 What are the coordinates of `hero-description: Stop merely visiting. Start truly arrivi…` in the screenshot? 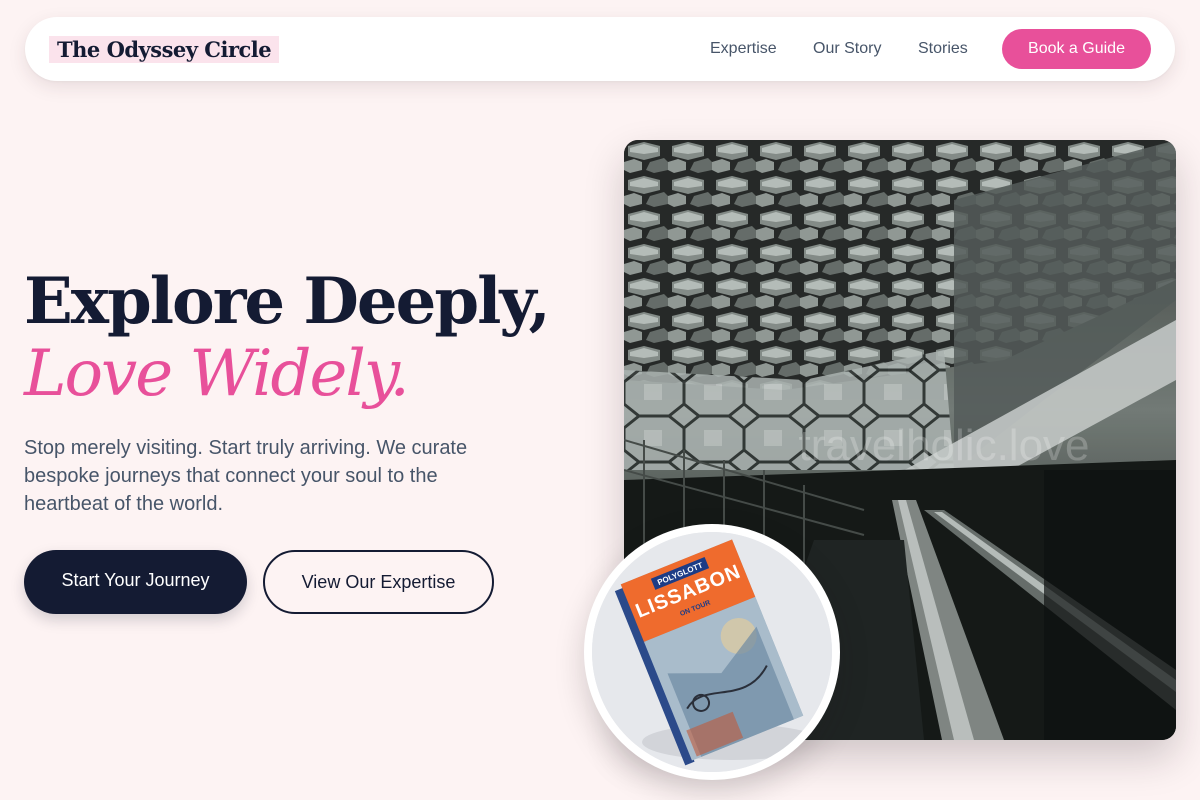 It's located at (246, 476).